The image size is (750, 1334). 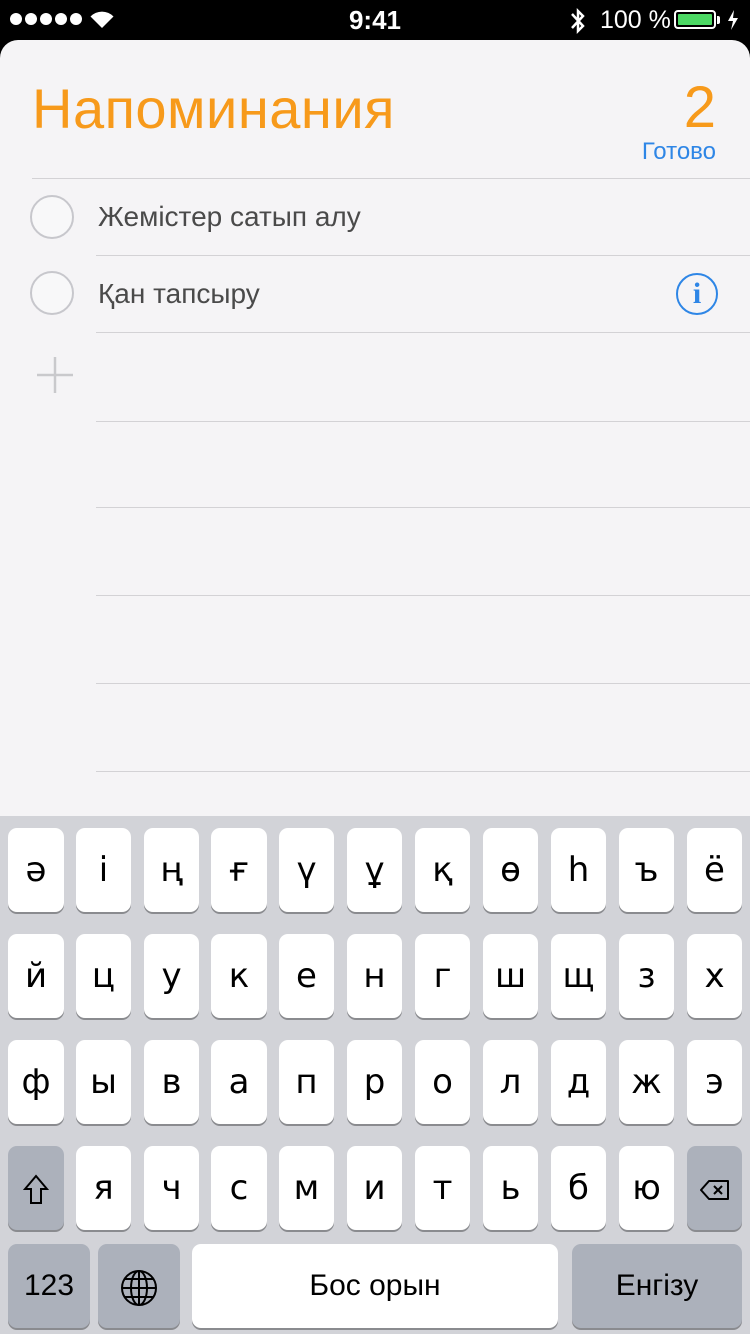 I want to click on key: н, so click(x=374, y=976).